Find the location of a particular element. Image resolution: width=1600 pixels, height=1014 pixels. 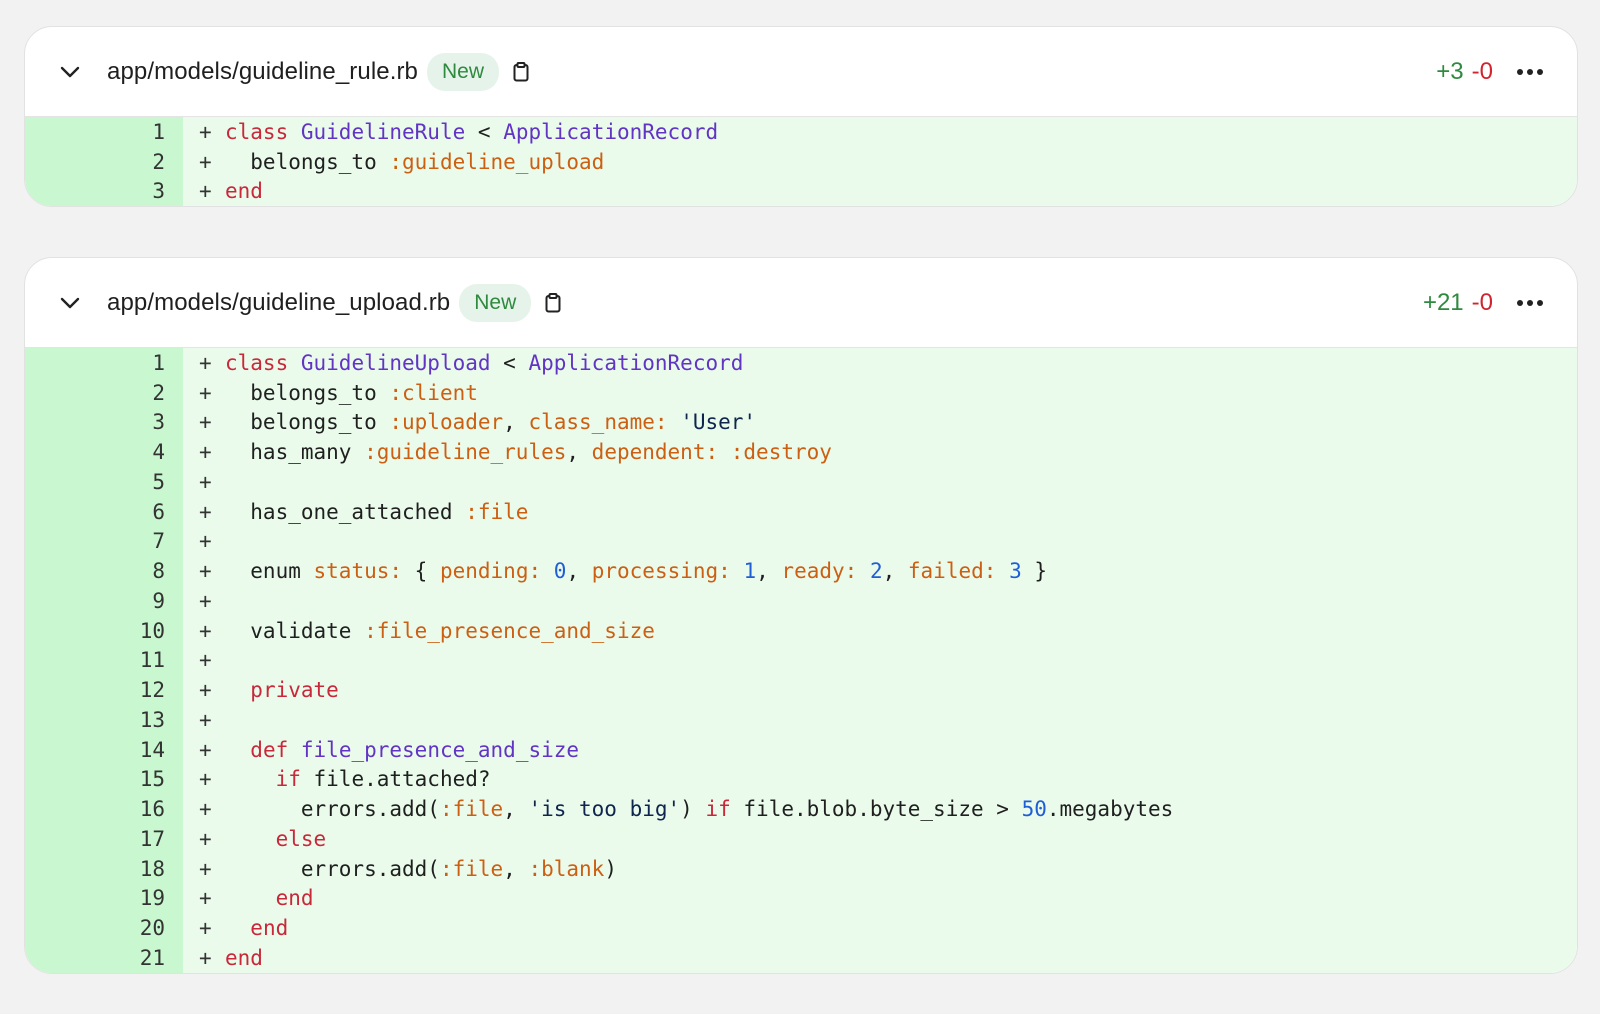

code-token: processing: is located at coordinates (661, 571).